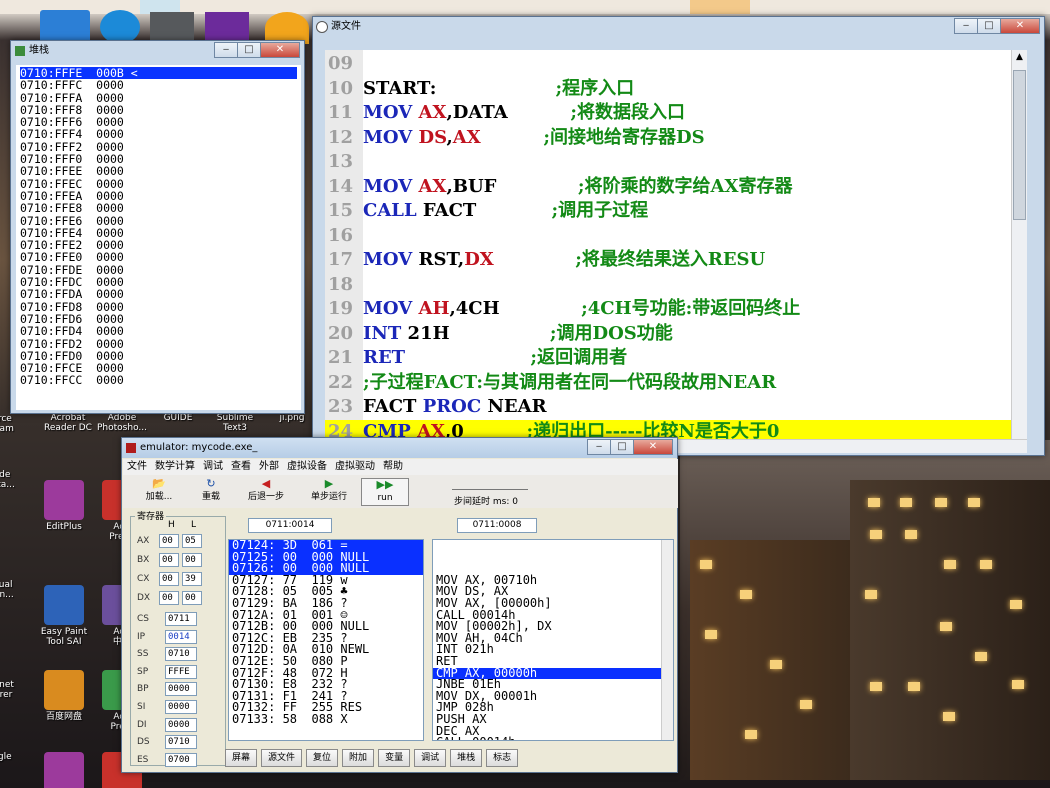 The image size is (1050, 788). Describe the element at coordinates (676, 162) in the screenshot. I see `code-line: 13` at that location.